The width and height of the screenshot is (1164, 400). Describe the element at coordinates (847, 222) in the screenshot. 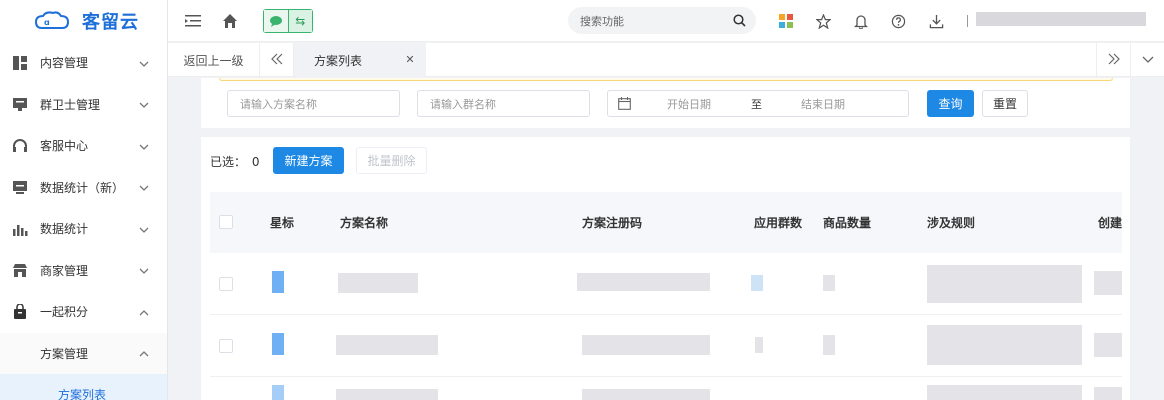

I see `col-product-count: 商品数量` at that location.